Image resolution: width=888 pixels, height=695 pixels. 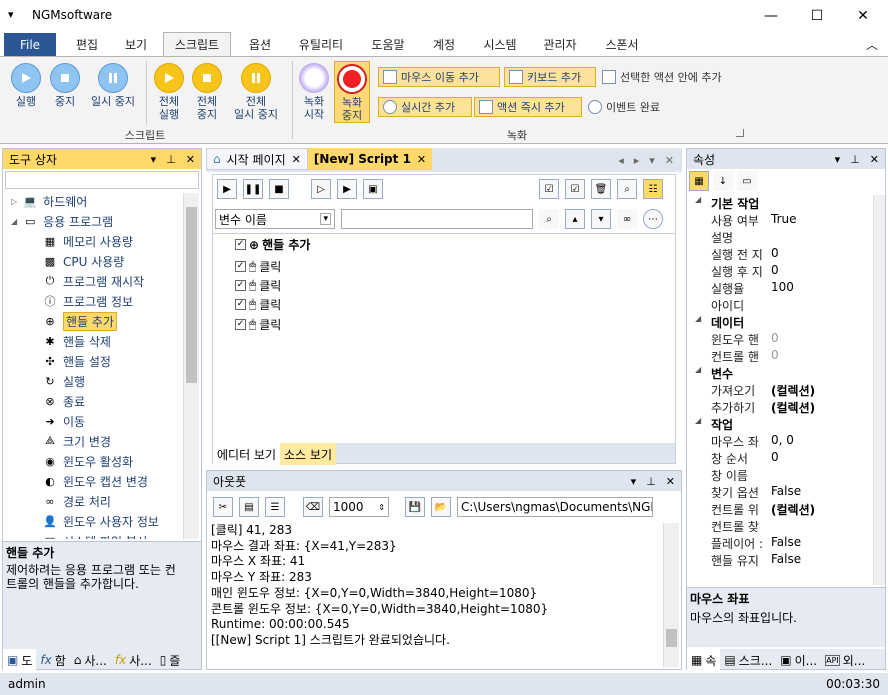 I want to click on property-category: ◢ 데이터, so click(x=780, y=322).